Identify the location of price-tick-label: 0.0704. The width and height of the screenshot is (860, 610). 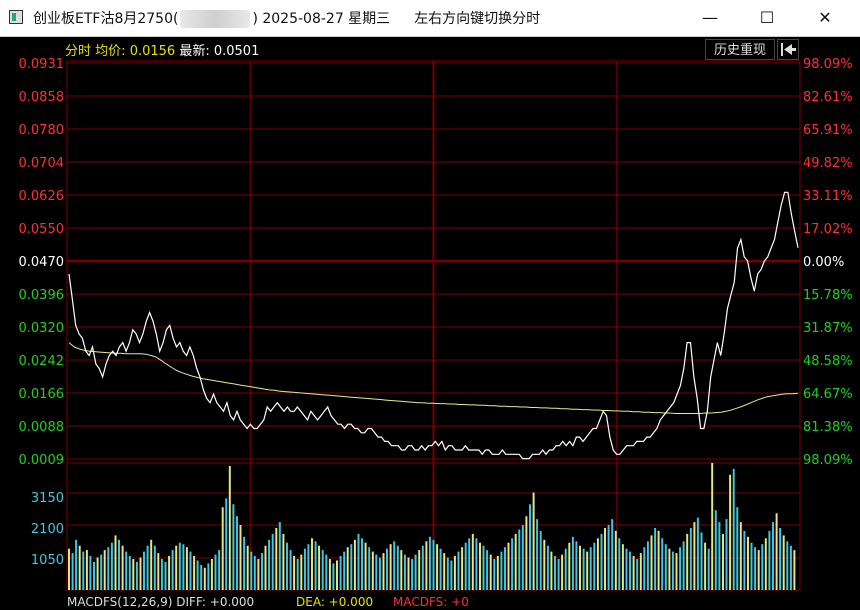
(42, 163).